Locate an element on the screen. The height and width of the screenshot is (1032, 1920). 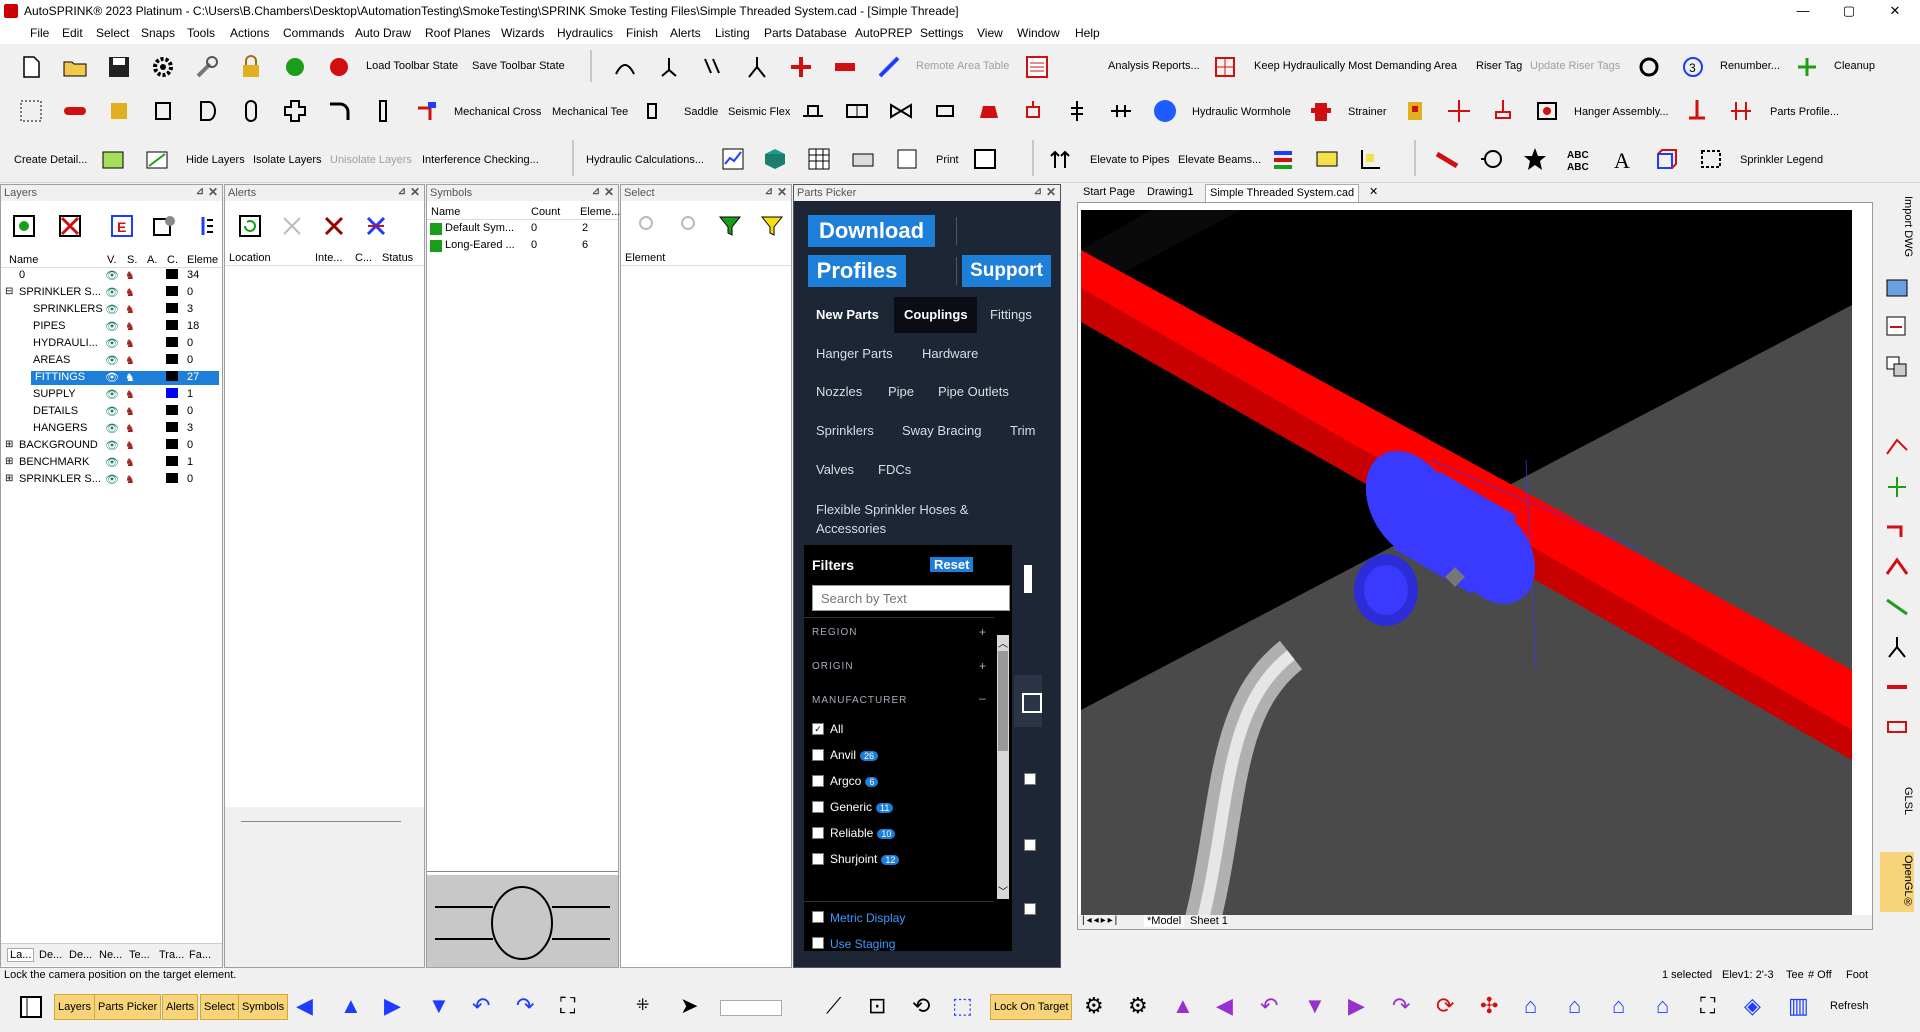
tab-nav-arrows-icon: |◂◂▸▸| is located at coordinates (1100, 920).